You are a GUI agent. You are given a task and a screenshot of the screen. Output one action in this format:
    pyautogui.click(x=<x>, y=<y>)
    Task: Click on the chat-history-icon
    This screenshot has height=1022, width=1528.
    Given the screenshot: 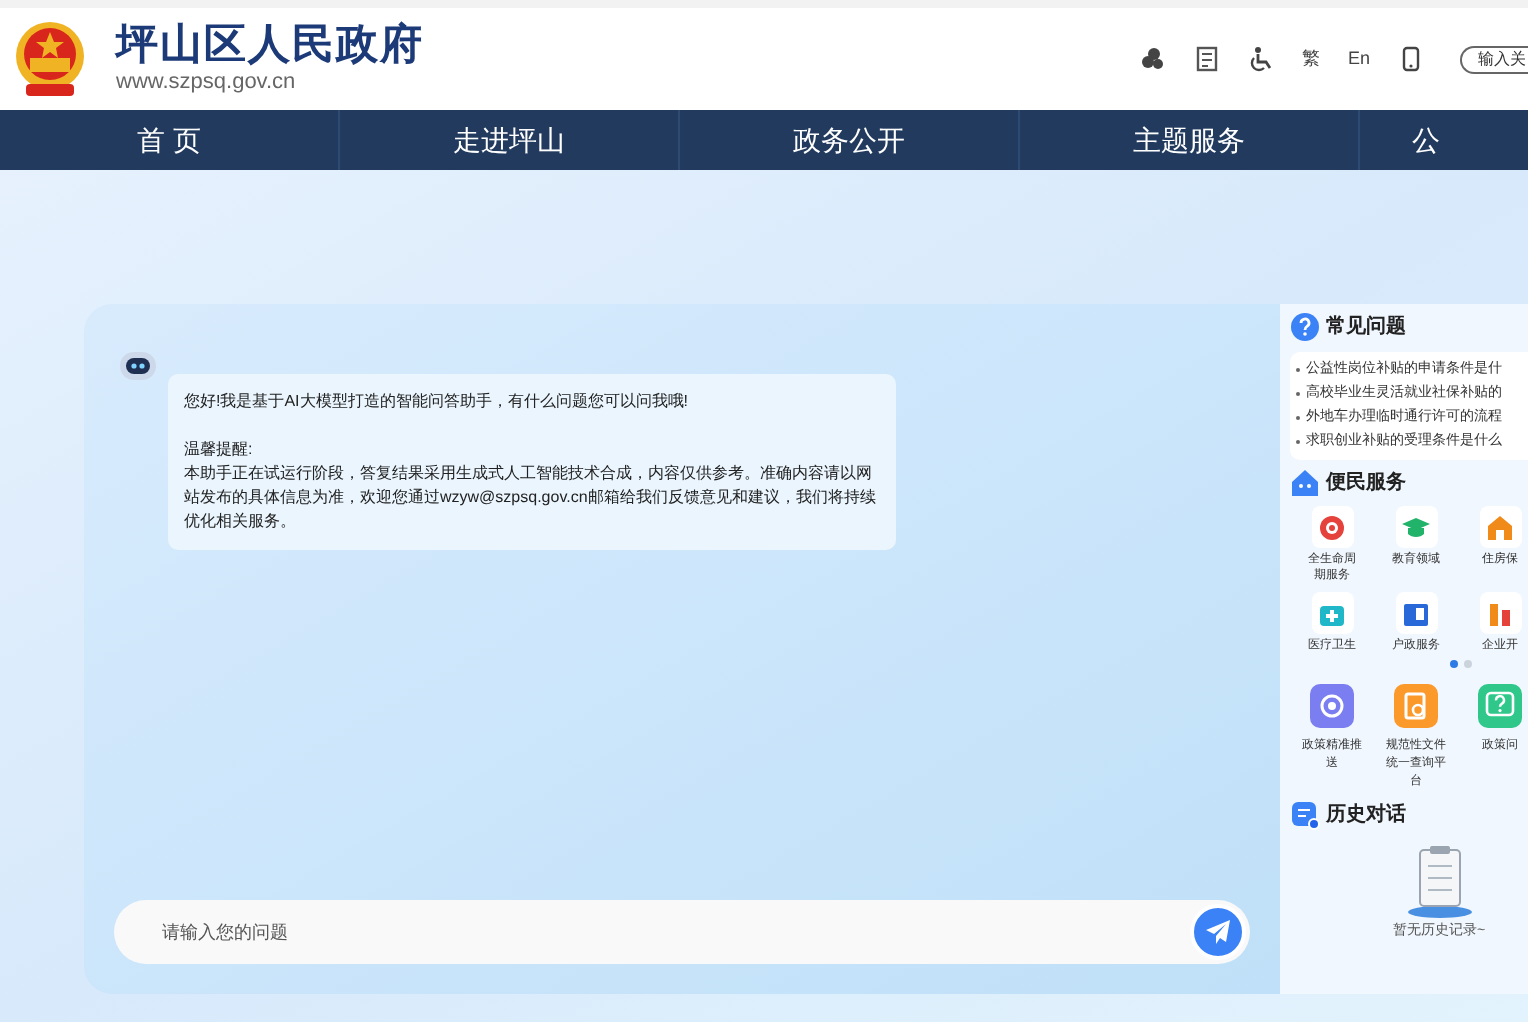 What is the action you would take?
    pyautogui.click(x=1305, y=815)
    